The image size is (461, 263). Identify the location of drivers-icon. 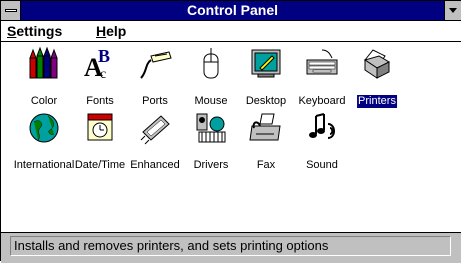
(211, 128).